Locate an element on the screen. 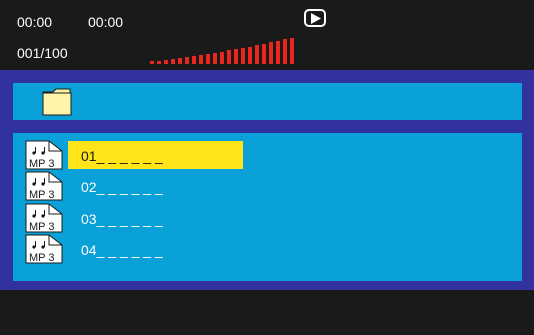 This screenshot has width=534, height=335. file-name: 04_ _ _ _ _ _ is located at coordinates (122, 250).